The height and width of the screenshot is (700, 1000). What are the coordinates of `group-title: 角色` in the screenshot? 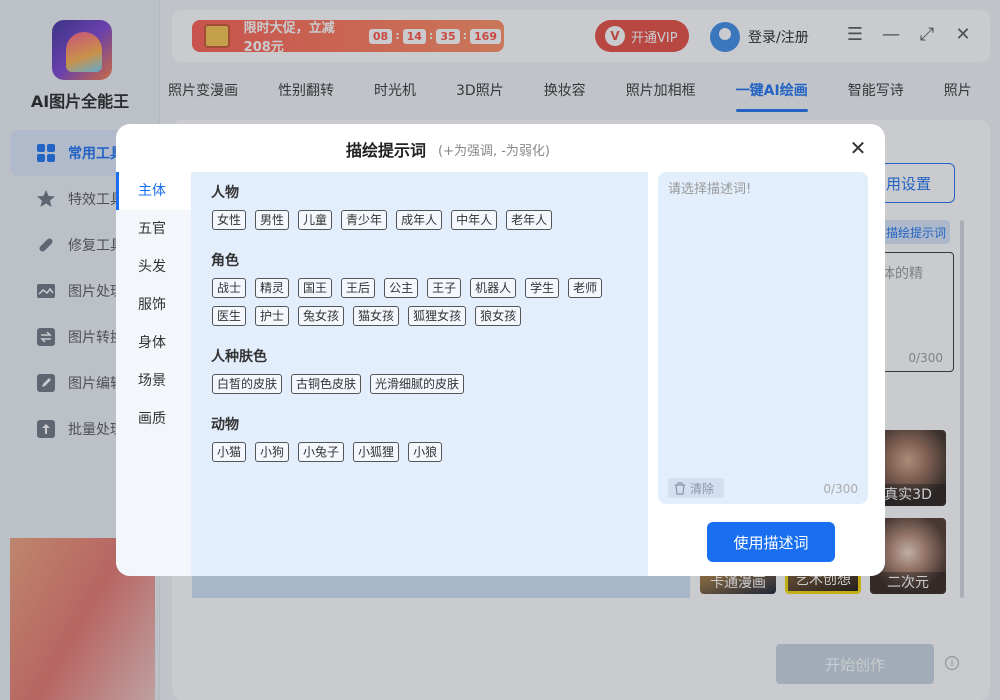 It's located at (225, 261).